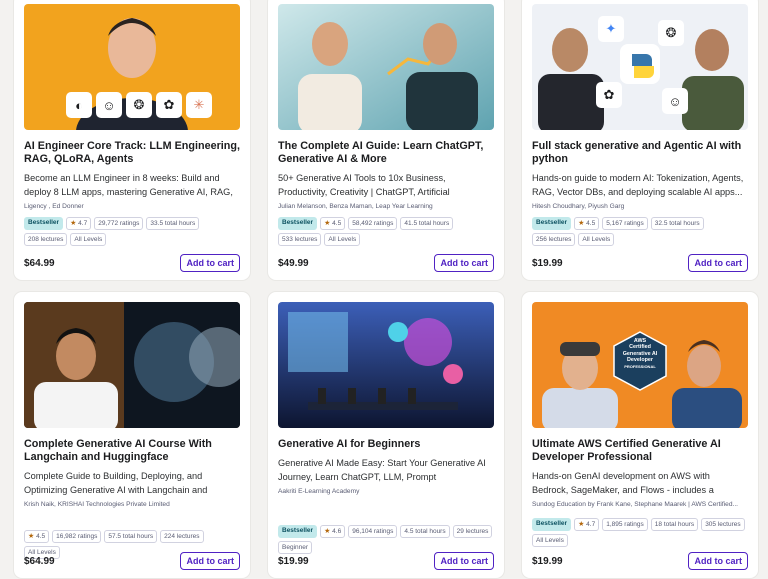 The height and width of the screenshot is (579, 768). What do you see at coordinates (674, 524) in the screenshot?
I see `hours-chip: 18 total hours` at bounding box center [674, 524].